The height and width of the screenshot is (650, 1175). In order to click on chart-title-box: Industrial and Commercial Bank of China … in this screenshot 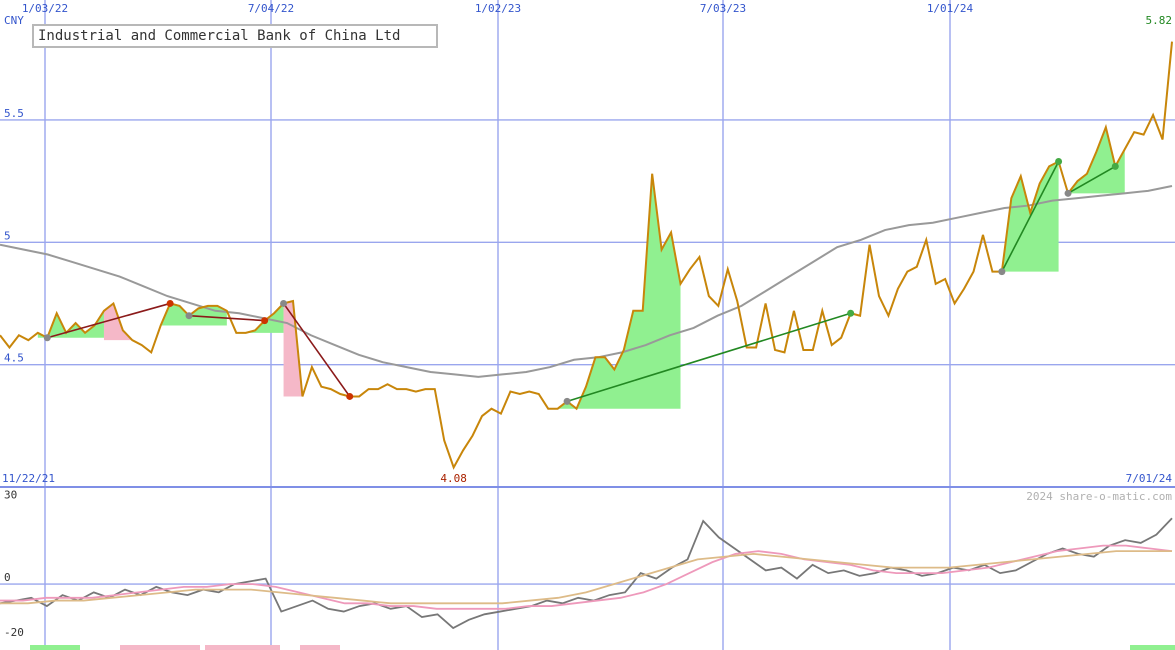, I will do `click(235, 36)`.